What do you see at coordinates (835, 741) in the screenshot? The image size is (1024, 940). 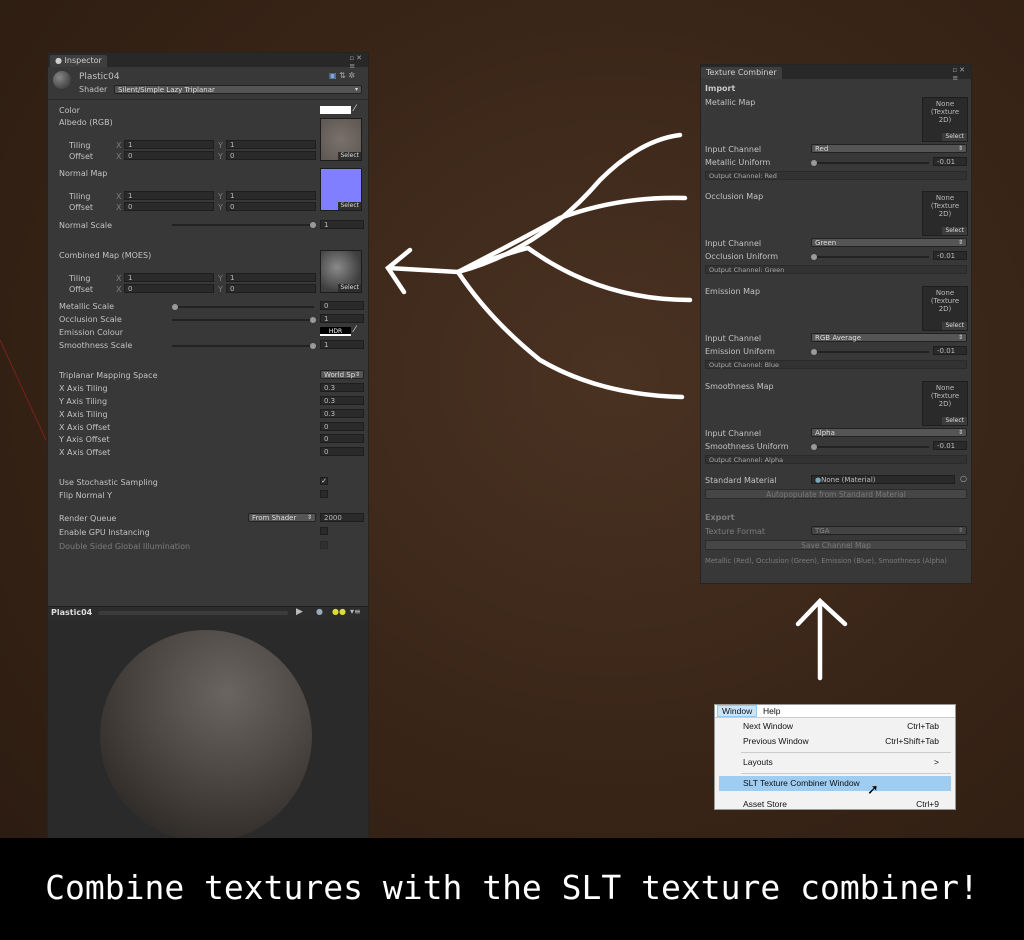 I see `menu-item: Previous Window Ctrl+Shift+Tab` at bounding box center [835, 741].